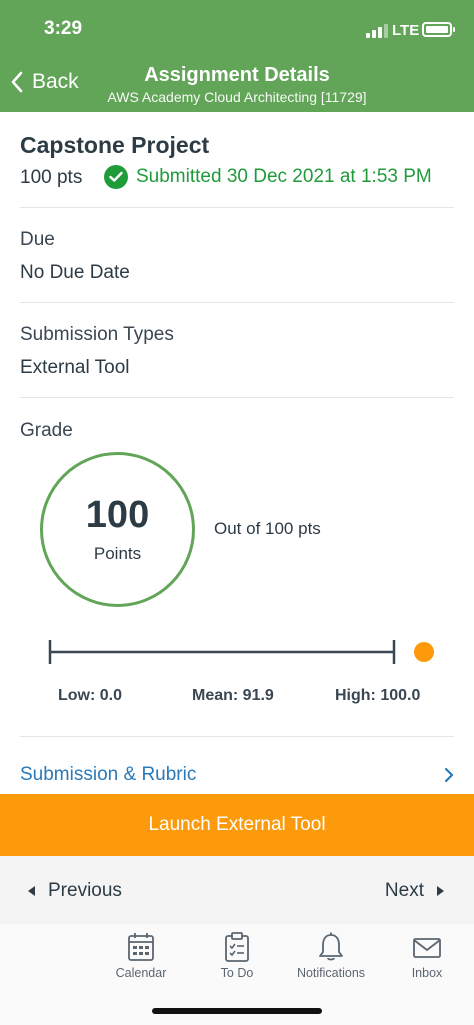 Image resolution: width=474 pixels, height=1025 pixels. What do you see at coordinates (115, 145) in the screenshot?
I see `assignment-title: Capstone Project` at bounding box center [115, 145].